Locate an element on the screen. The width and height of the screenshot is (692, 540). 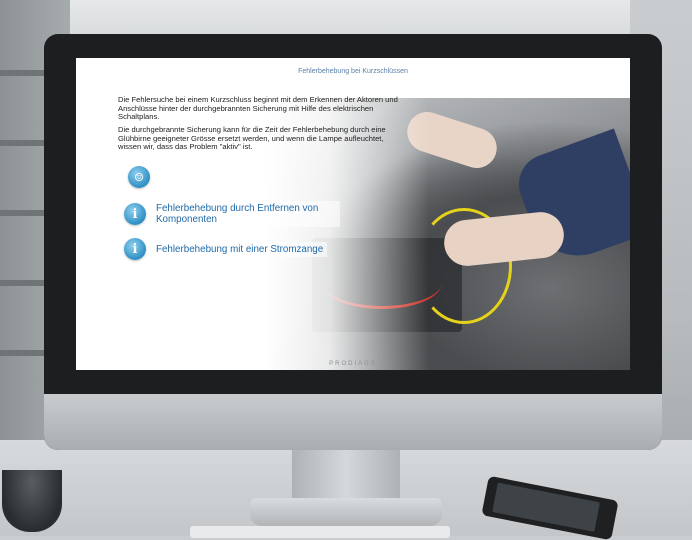
link-current-clamp: i Fehlerbehebung mit einer Stromzange is located at coordinates (226, 249).